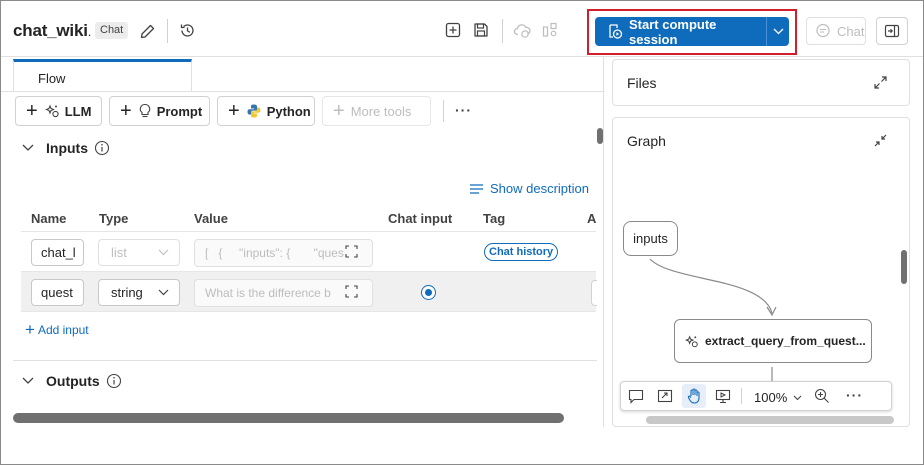  Describe the element at coordinates (823, 31) in the screenshot. I see `chat-bubble-icon` at that location.